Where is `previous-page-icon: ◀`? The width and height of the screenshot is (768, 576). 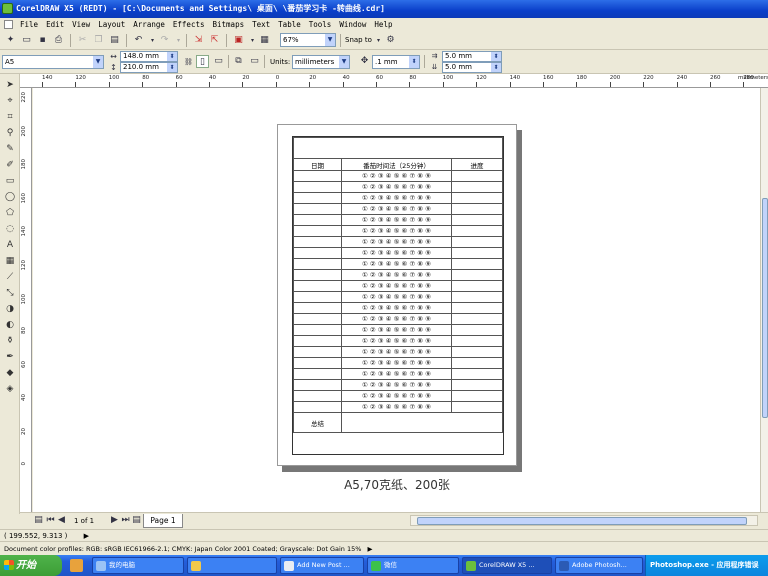 previous-page-icon: ◀ is located at coordinates (61, 520).